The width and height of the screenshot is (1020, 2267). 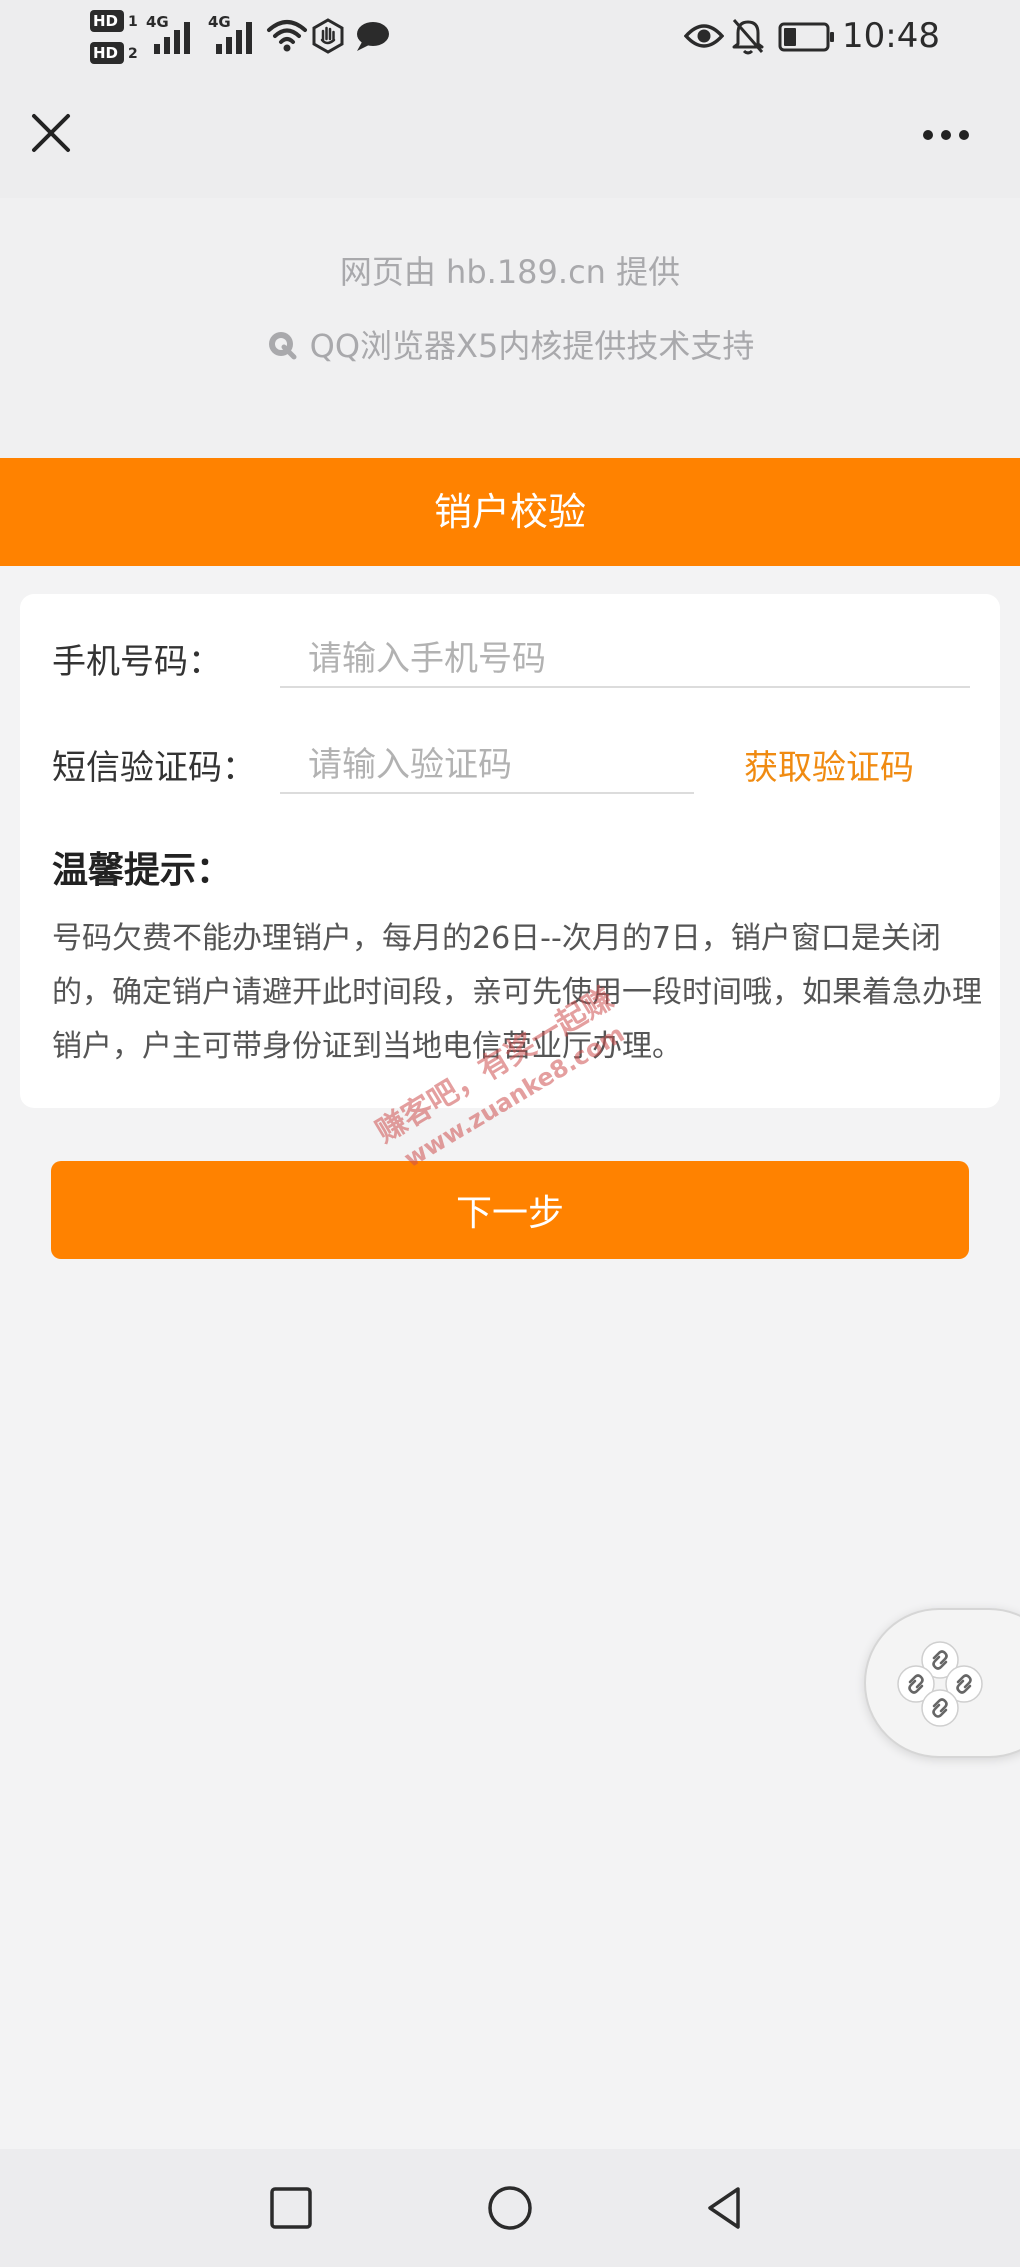 I want to click on bell-off-icon, so click(x=748, y=37).